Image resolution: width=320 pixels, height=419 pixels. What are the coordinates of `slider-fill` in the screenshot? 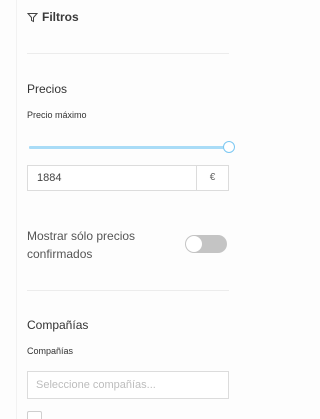 It's located at (129, 147).